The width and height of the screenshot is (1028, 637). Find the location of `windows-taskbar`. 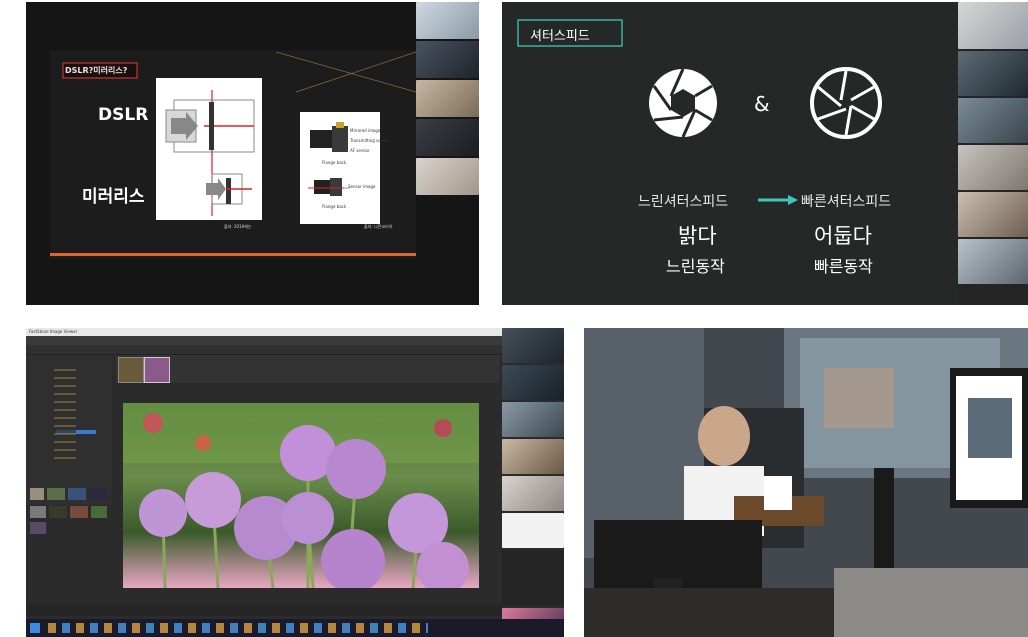

windows-taskbar is located at coordinates (295, 628).